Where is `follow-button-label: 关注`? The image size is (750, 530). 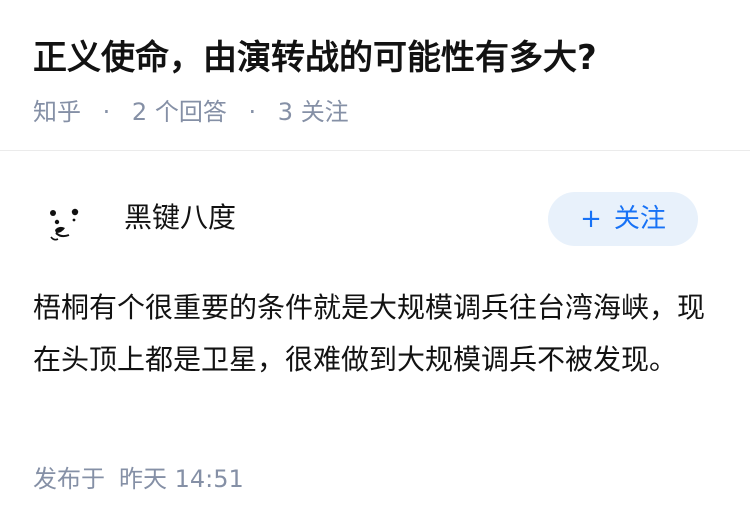 follow-button-label: 关注 is located at coordinates (639, 219).